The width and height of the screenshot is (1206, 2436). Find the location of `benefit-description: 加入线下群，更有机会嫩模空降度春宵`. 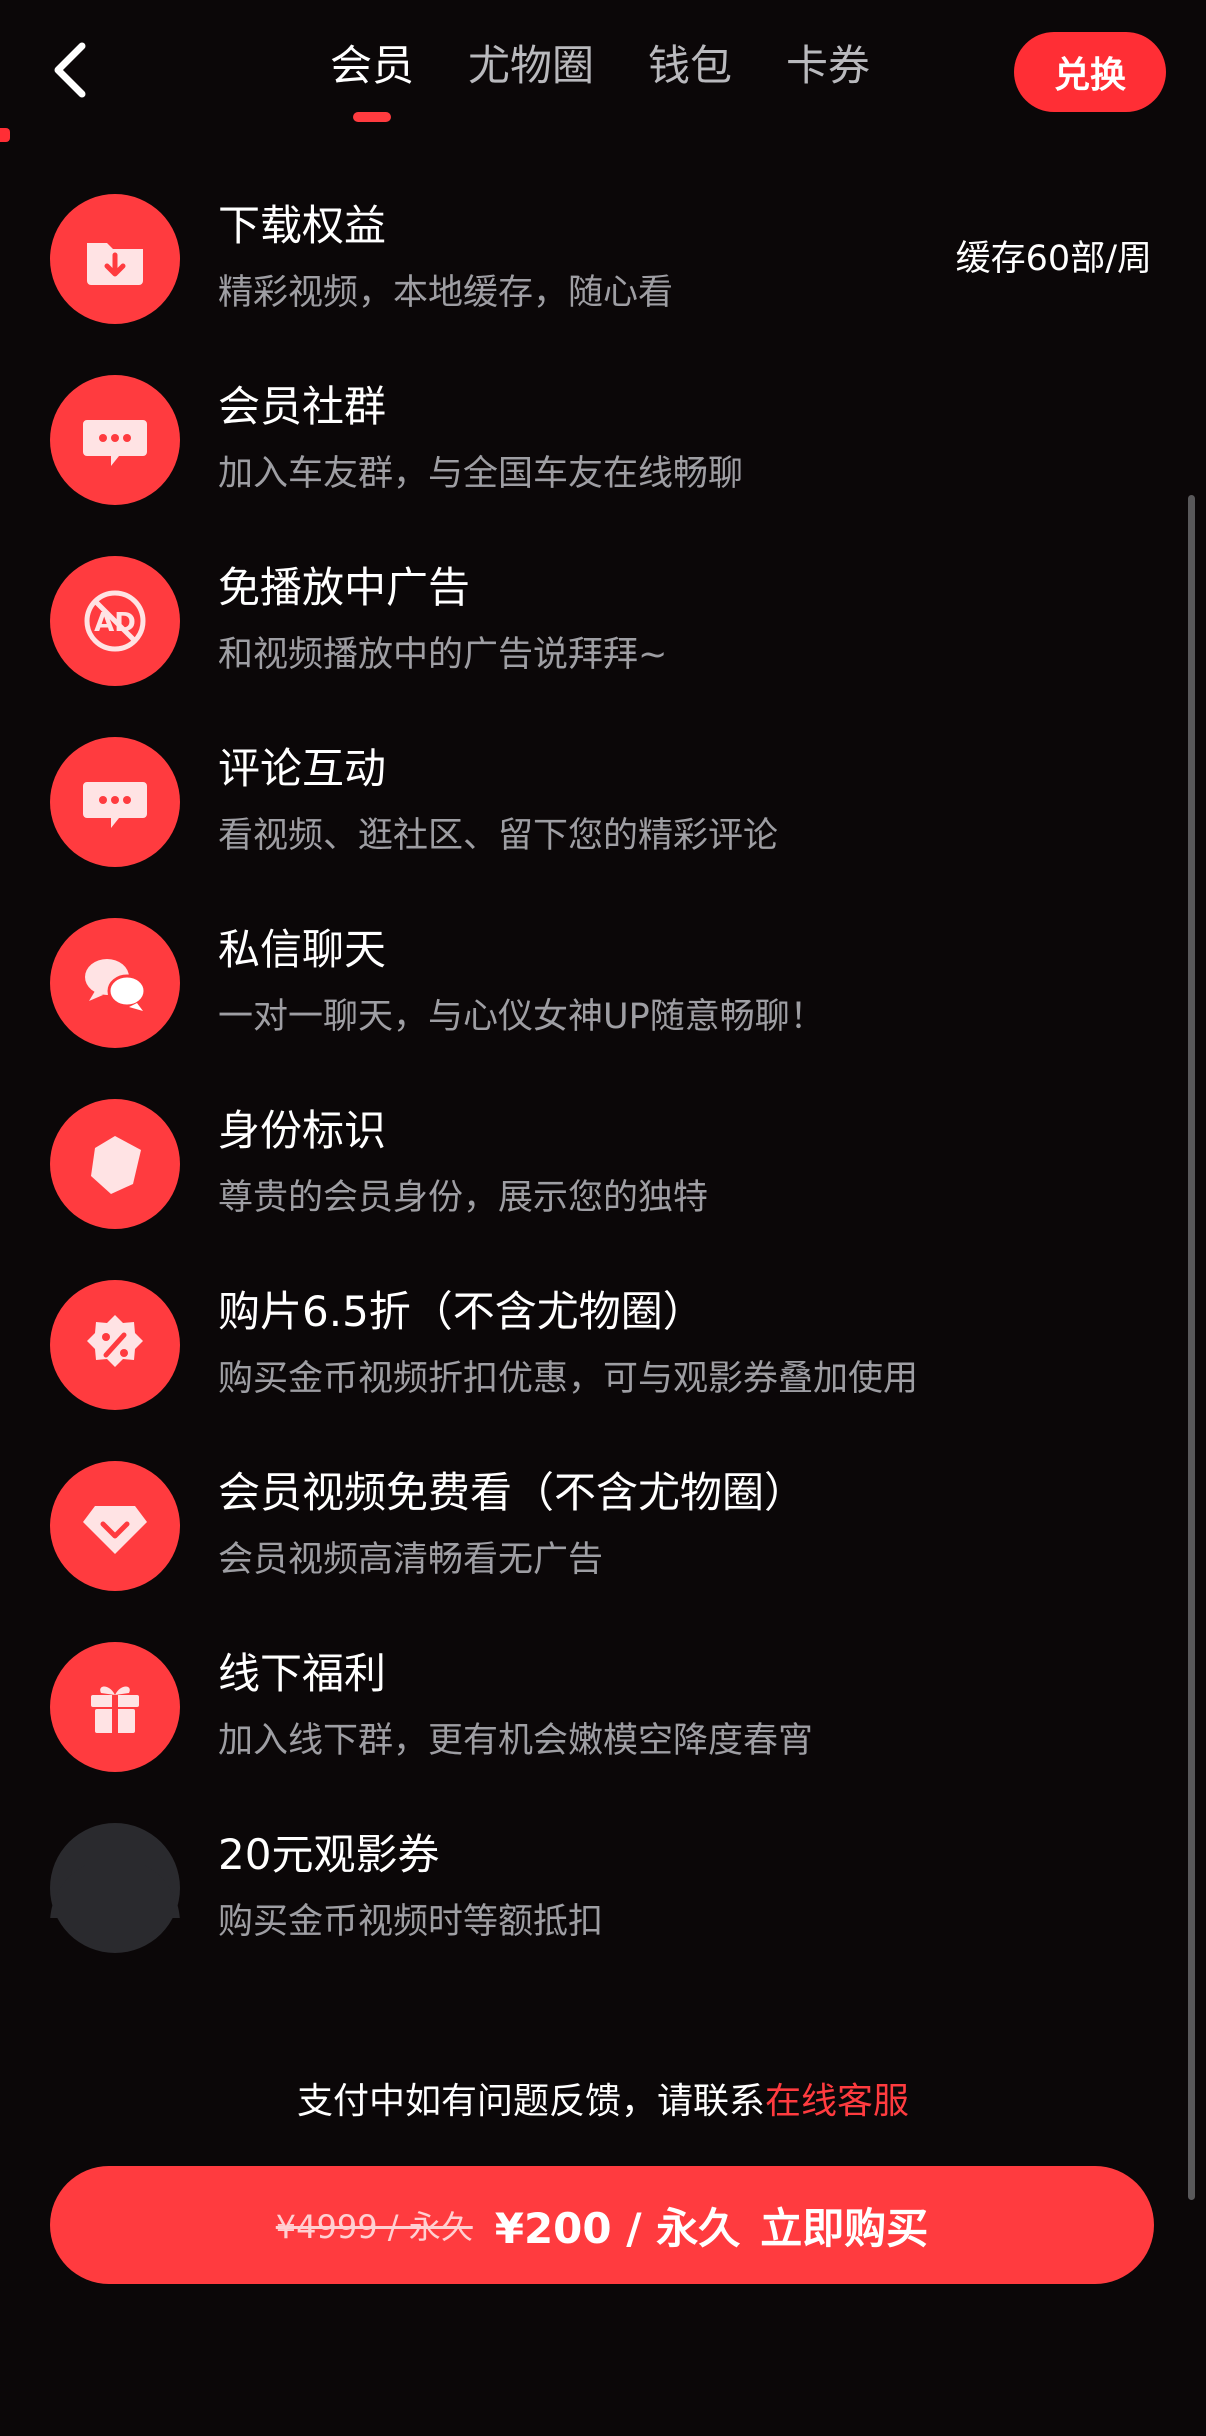

benefit-description: 加入线下群，更有机会嫩模空降度春宵 is located at coordinates (516, 1741).